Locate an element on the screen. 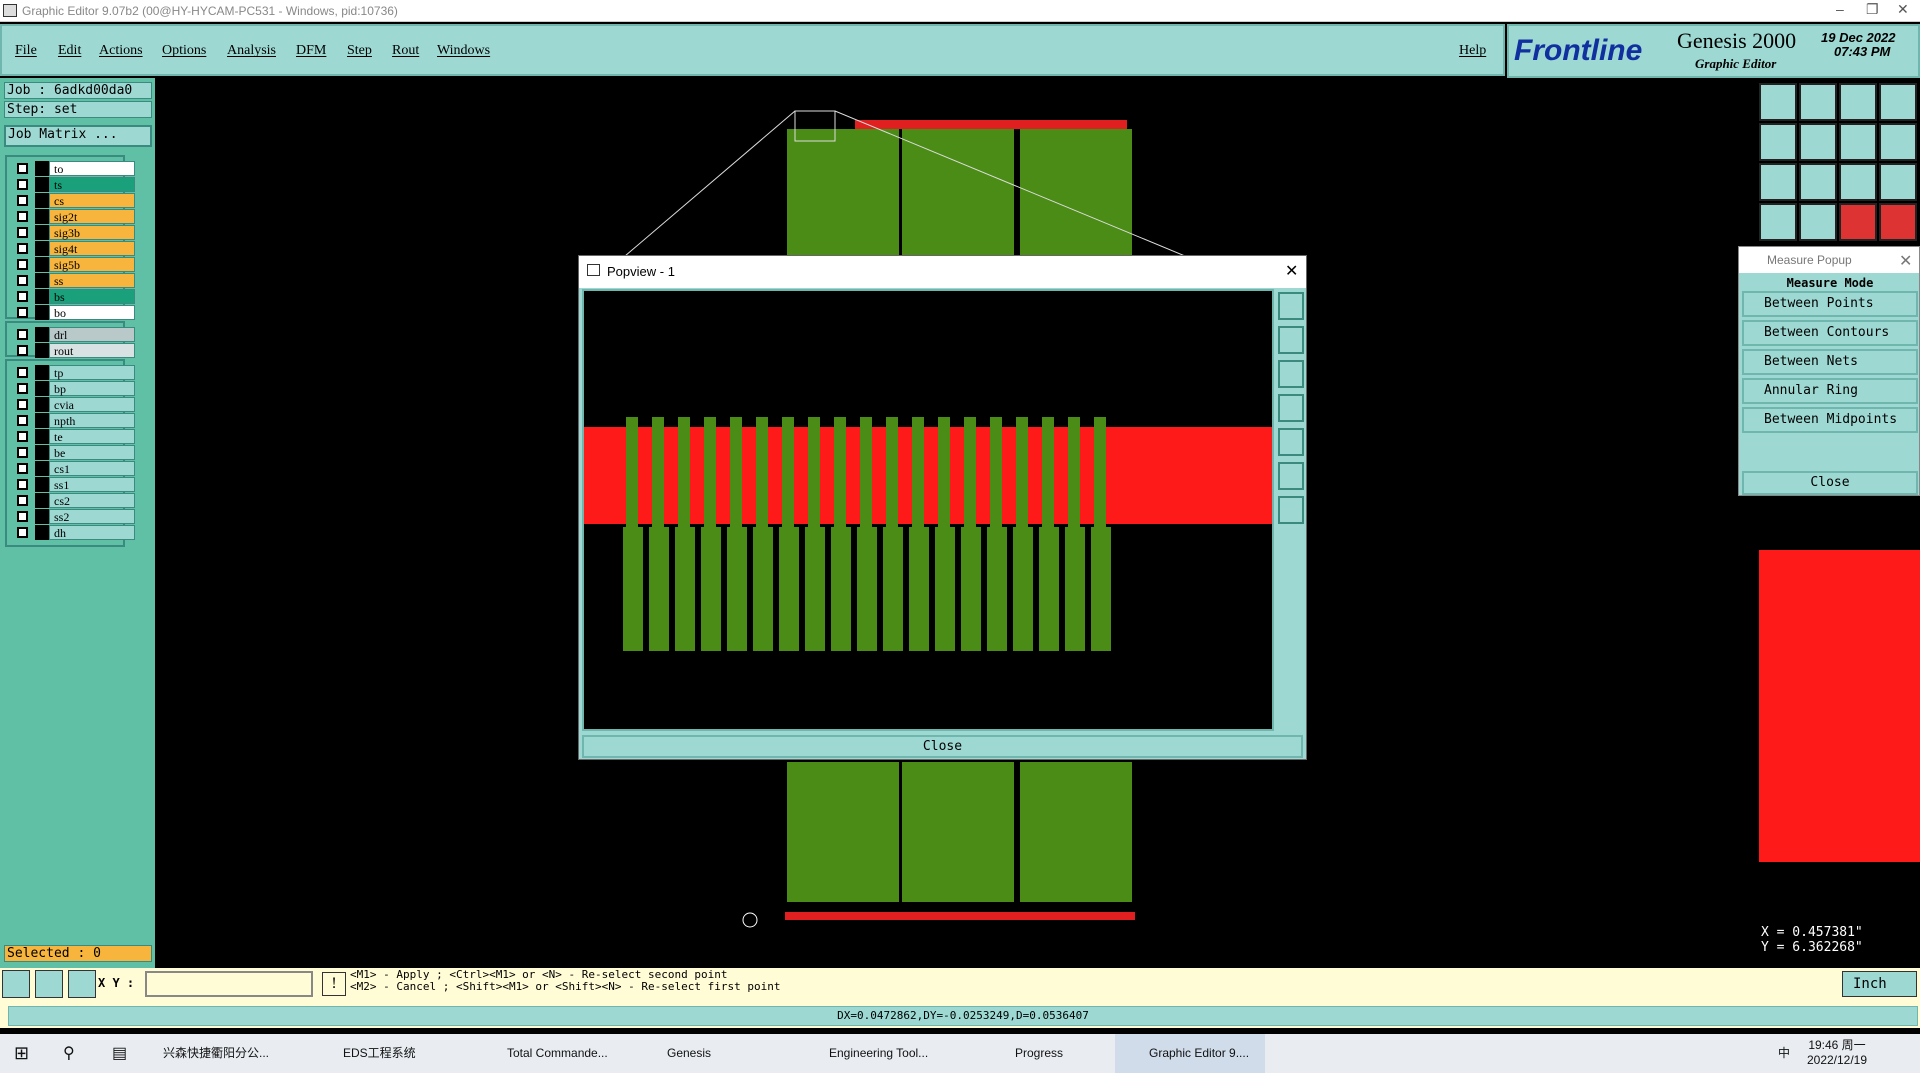  layer-name: bs is located at coordinates (92, 296).